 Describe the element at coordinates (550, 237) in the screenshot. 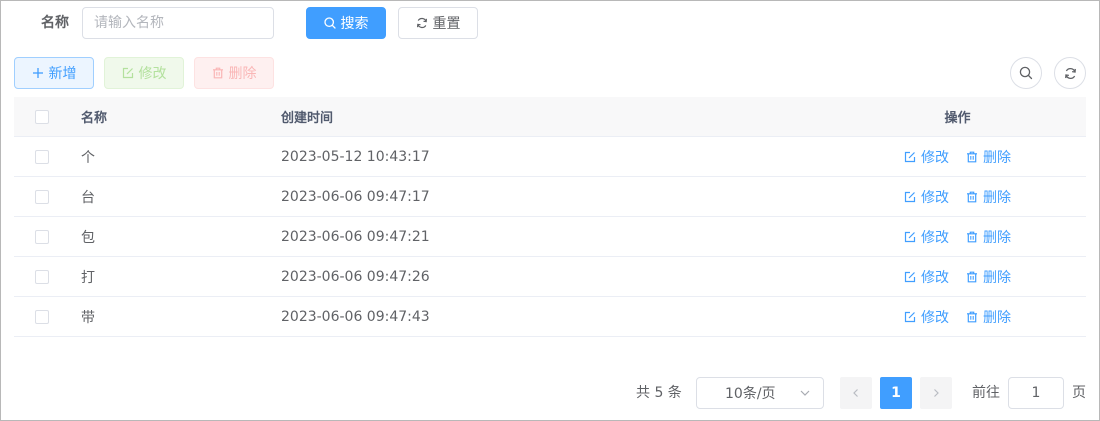

I see `table-row: 包 2023-06-06 09:47:21 修改 删除` at that location.